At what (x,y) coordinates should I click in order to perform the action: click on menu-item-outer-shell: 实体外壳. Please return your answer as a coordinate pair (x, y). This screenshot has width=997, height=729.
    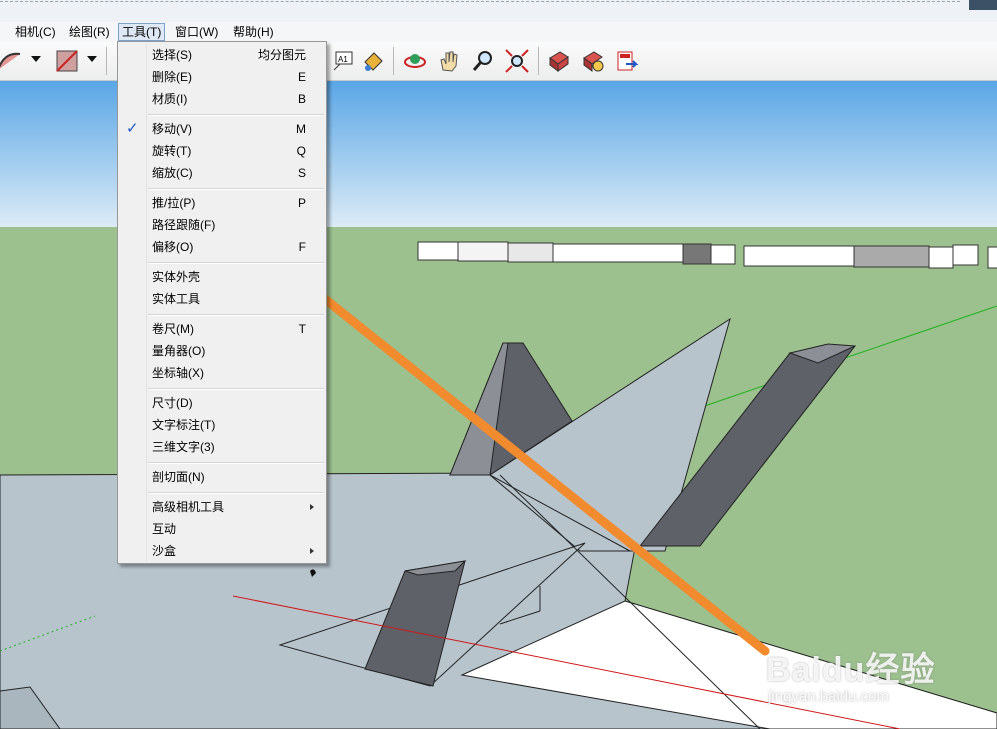
    Looking at the image, I should click on (222, 277).